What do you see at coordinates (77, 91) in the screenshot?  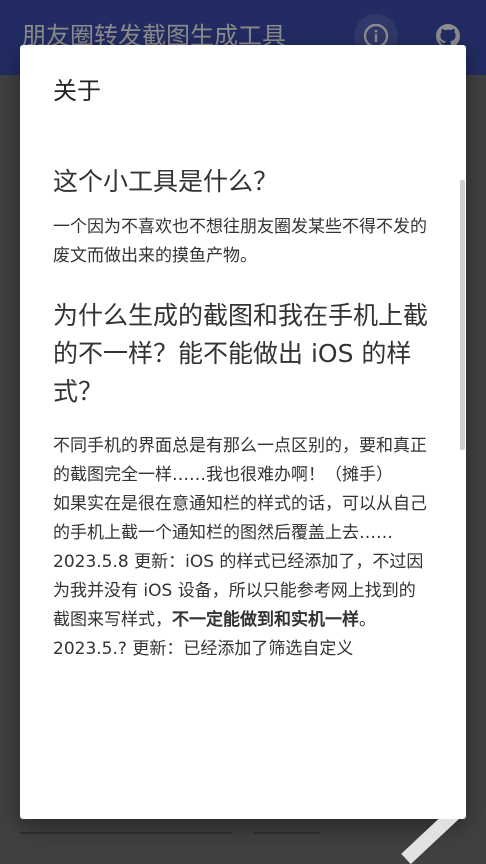 I see `dialog-title: 关于` at bounding box center [77, 91].